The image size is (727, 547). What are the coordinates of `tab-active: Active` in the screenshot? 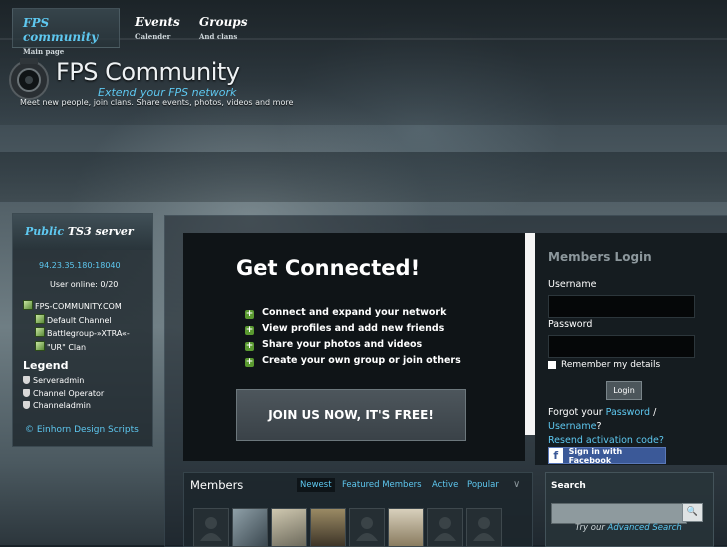 It's located at (445, 485).